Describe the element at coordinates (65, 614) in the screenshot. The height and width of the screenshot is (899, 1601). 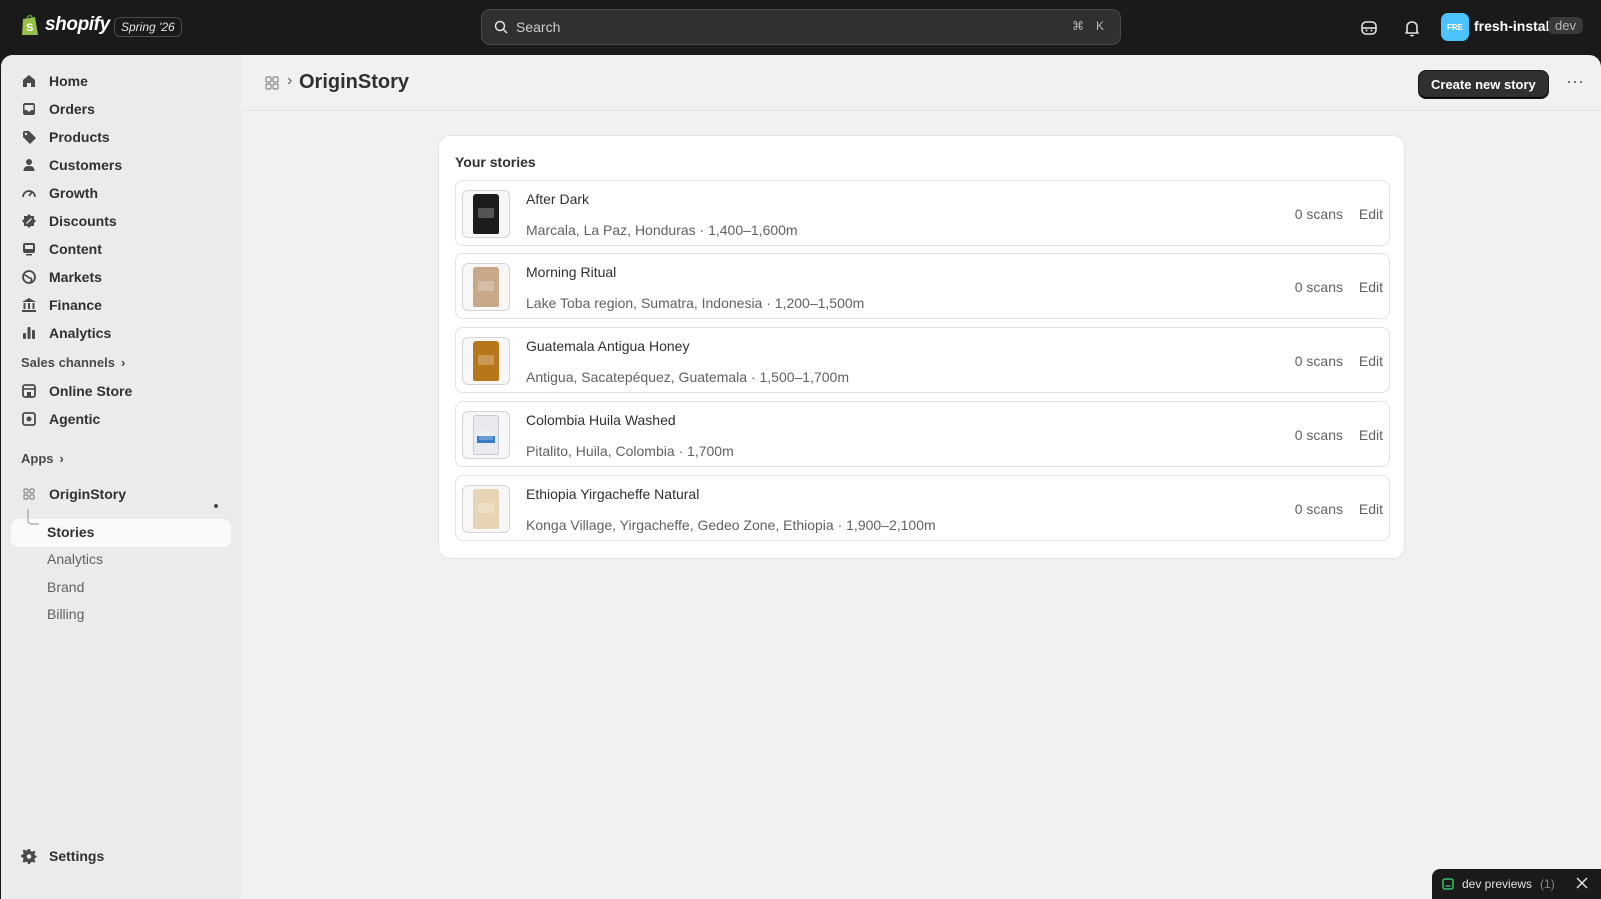
I see `sidebar-subitem-billing: Billing` at that location.